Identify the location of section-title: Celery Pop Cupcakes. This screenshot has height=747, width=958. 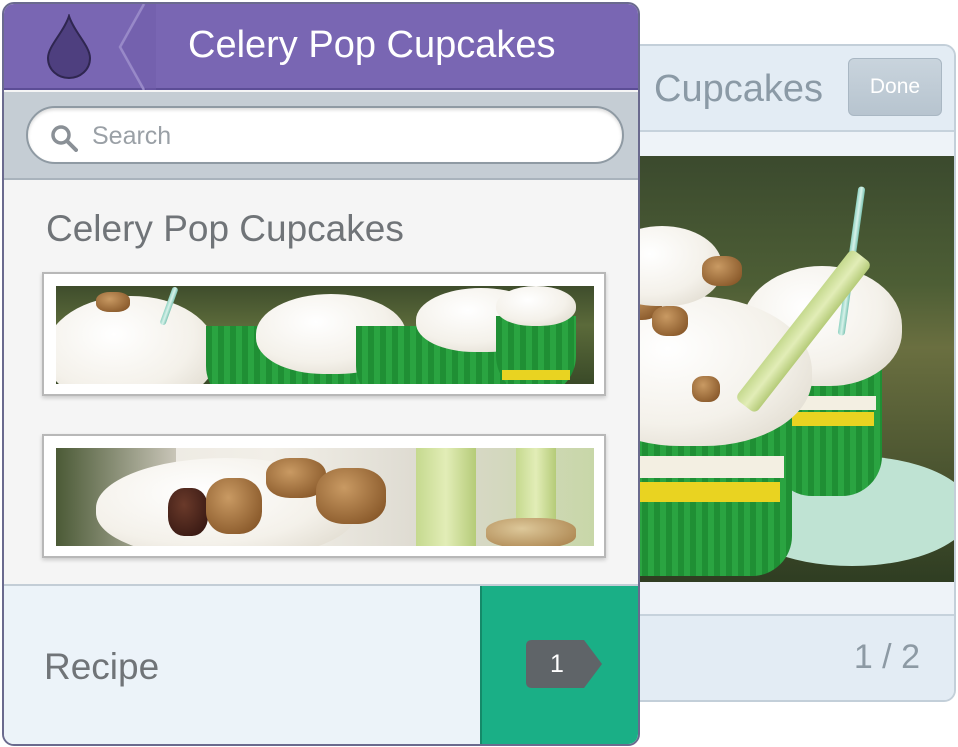
(225, 228).